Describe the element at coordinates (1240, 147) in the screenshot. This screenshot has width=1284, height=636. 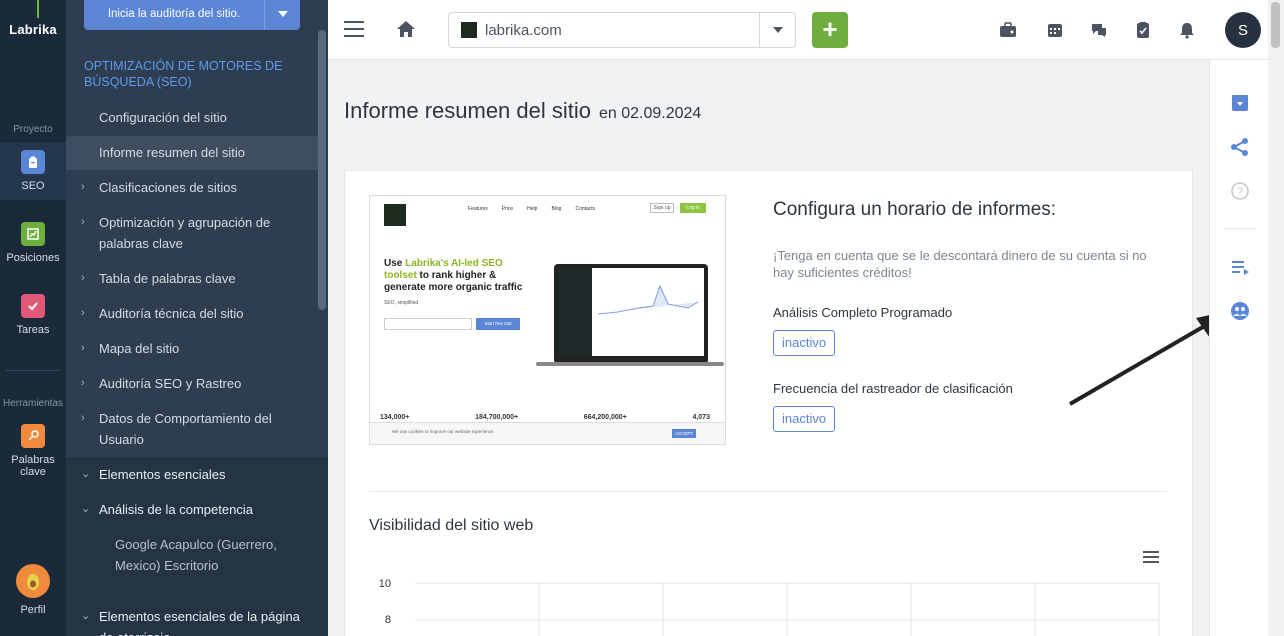
I see `share-icon` at that location.